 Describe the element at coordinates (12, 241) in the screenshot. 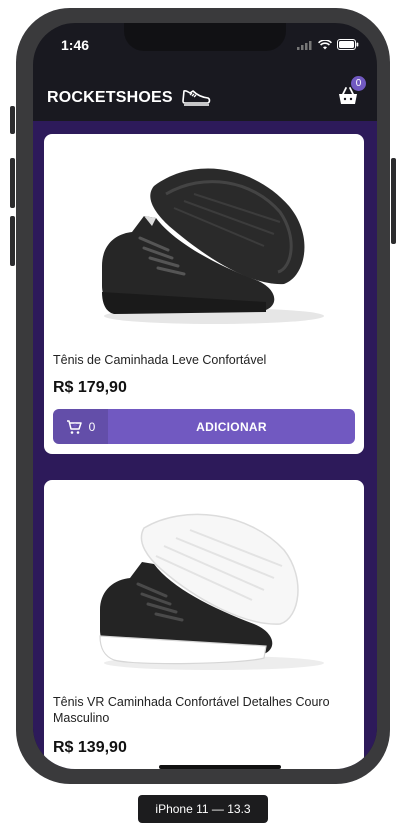

I see `volume-down-button` at that location.